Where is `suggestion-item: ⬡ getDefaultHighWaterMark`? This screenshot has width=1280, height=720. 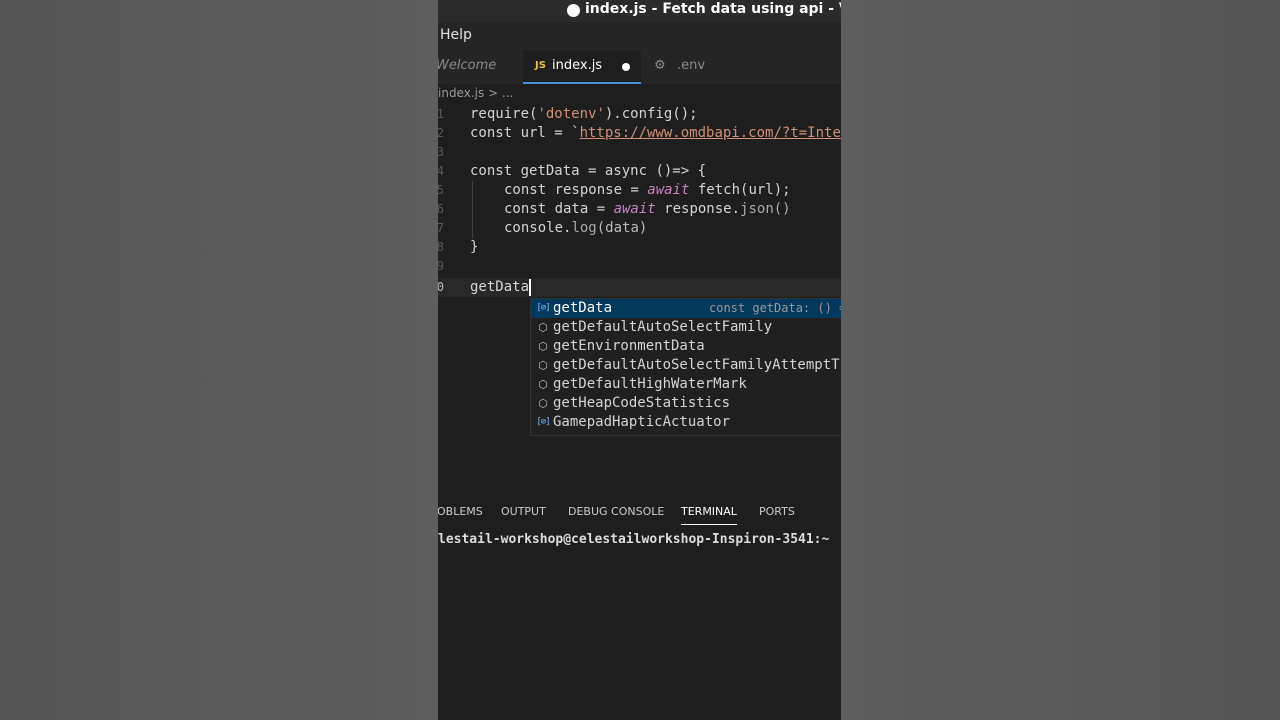 suggestion-item: ⬡ getDefaultHighWaterMark is located at coordinates (686, 384).